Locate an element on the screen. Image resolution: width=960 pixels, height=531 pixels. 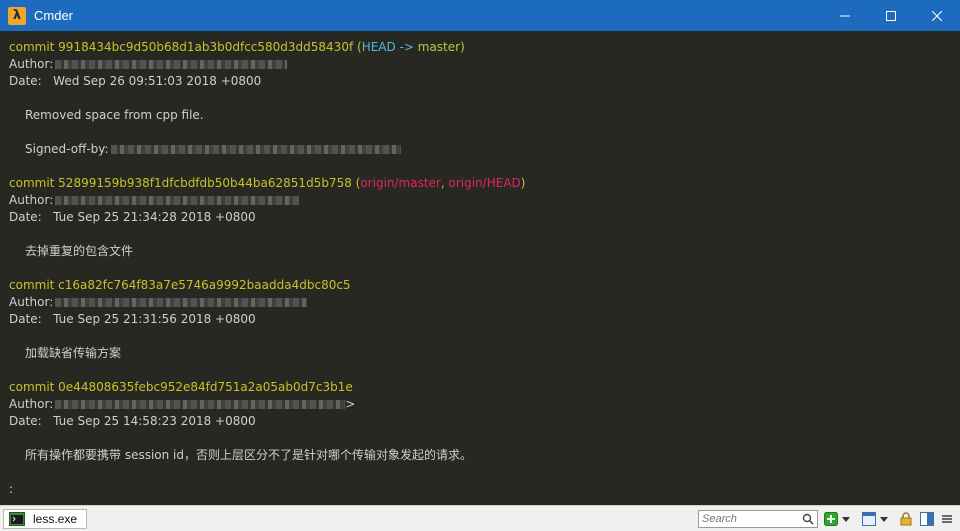
branch-ref: master is located at coordinates (439, 47).